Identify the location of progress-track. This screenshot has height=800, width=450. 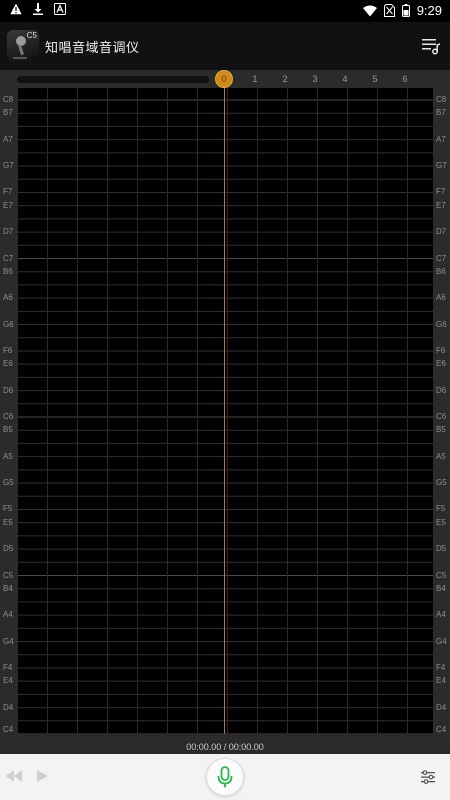
(113, 79).